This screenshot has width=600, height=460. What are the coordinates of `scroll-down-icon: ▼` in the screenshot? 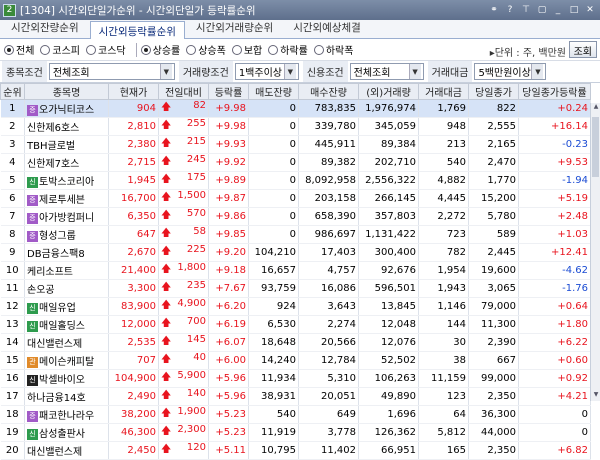 It's located at (595, 396).